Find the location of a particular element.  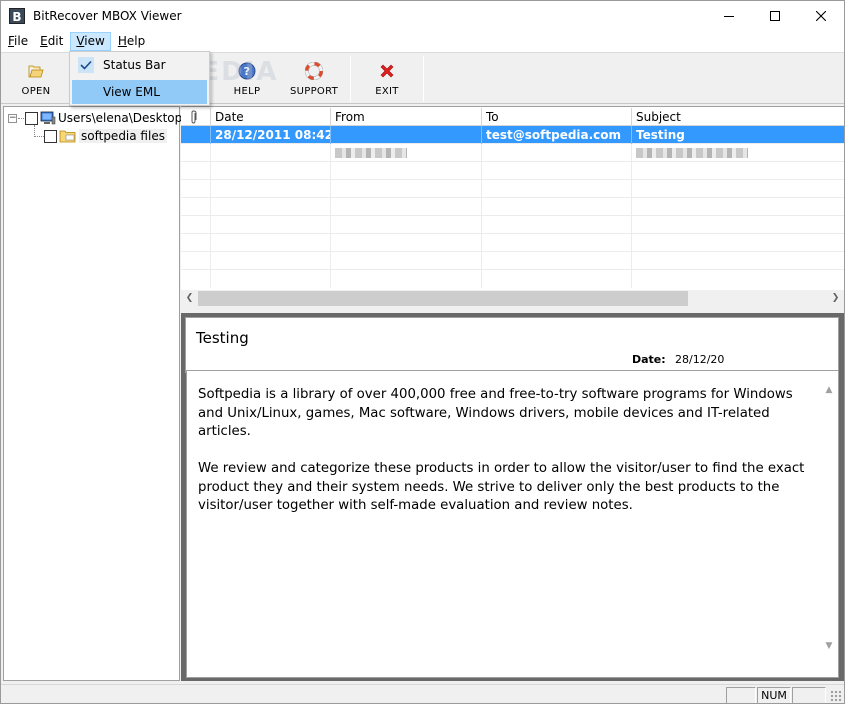

help-icon: ? is located at coordinates (247, 71).